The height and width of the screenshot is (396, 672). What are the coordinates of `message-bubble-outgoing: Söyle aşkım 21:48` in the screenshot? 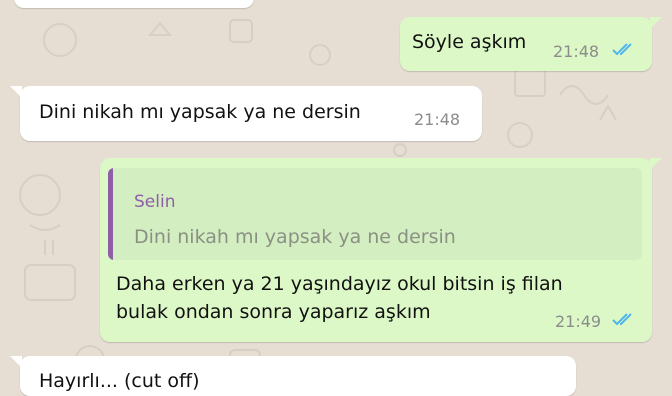 It's located at (526, 44).